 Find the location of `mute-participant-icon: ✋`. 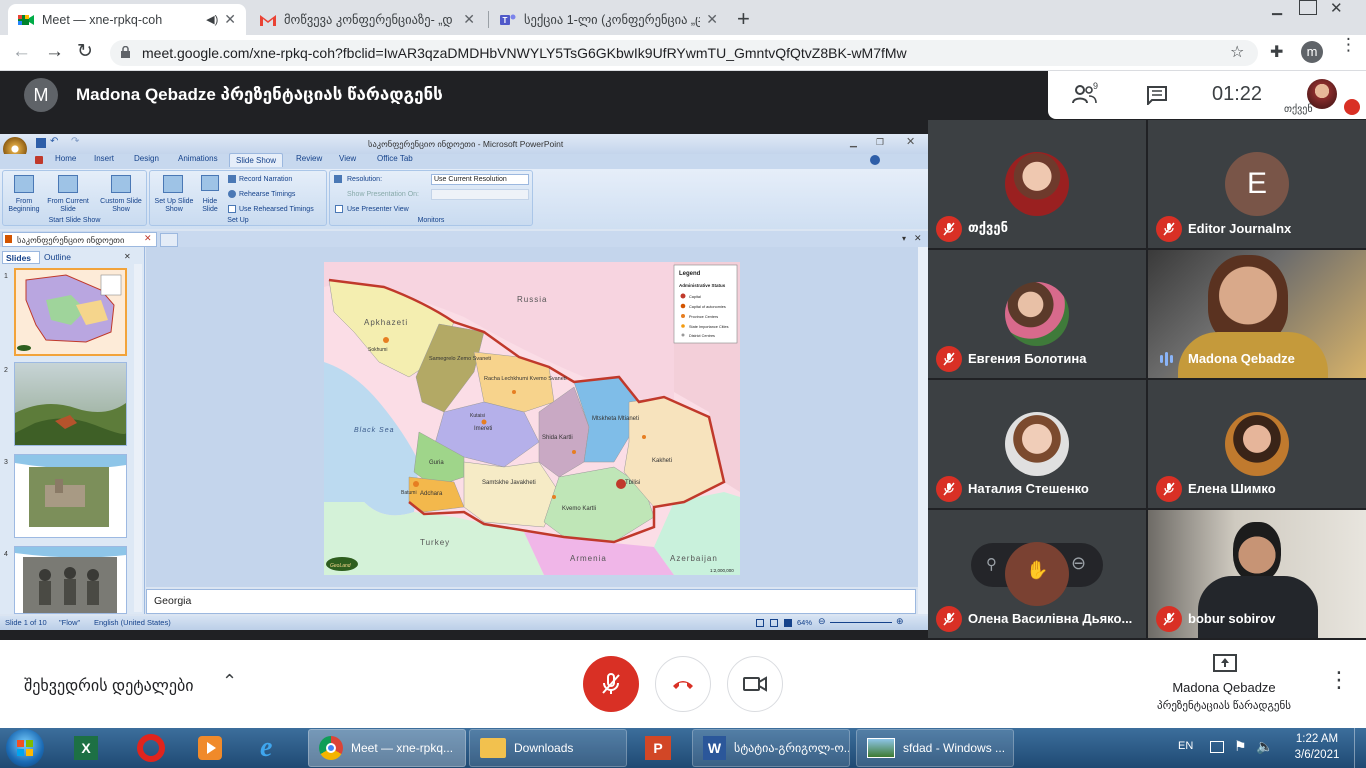

mute-participant-icon: ✋ is located at coordinates (1037, 570).